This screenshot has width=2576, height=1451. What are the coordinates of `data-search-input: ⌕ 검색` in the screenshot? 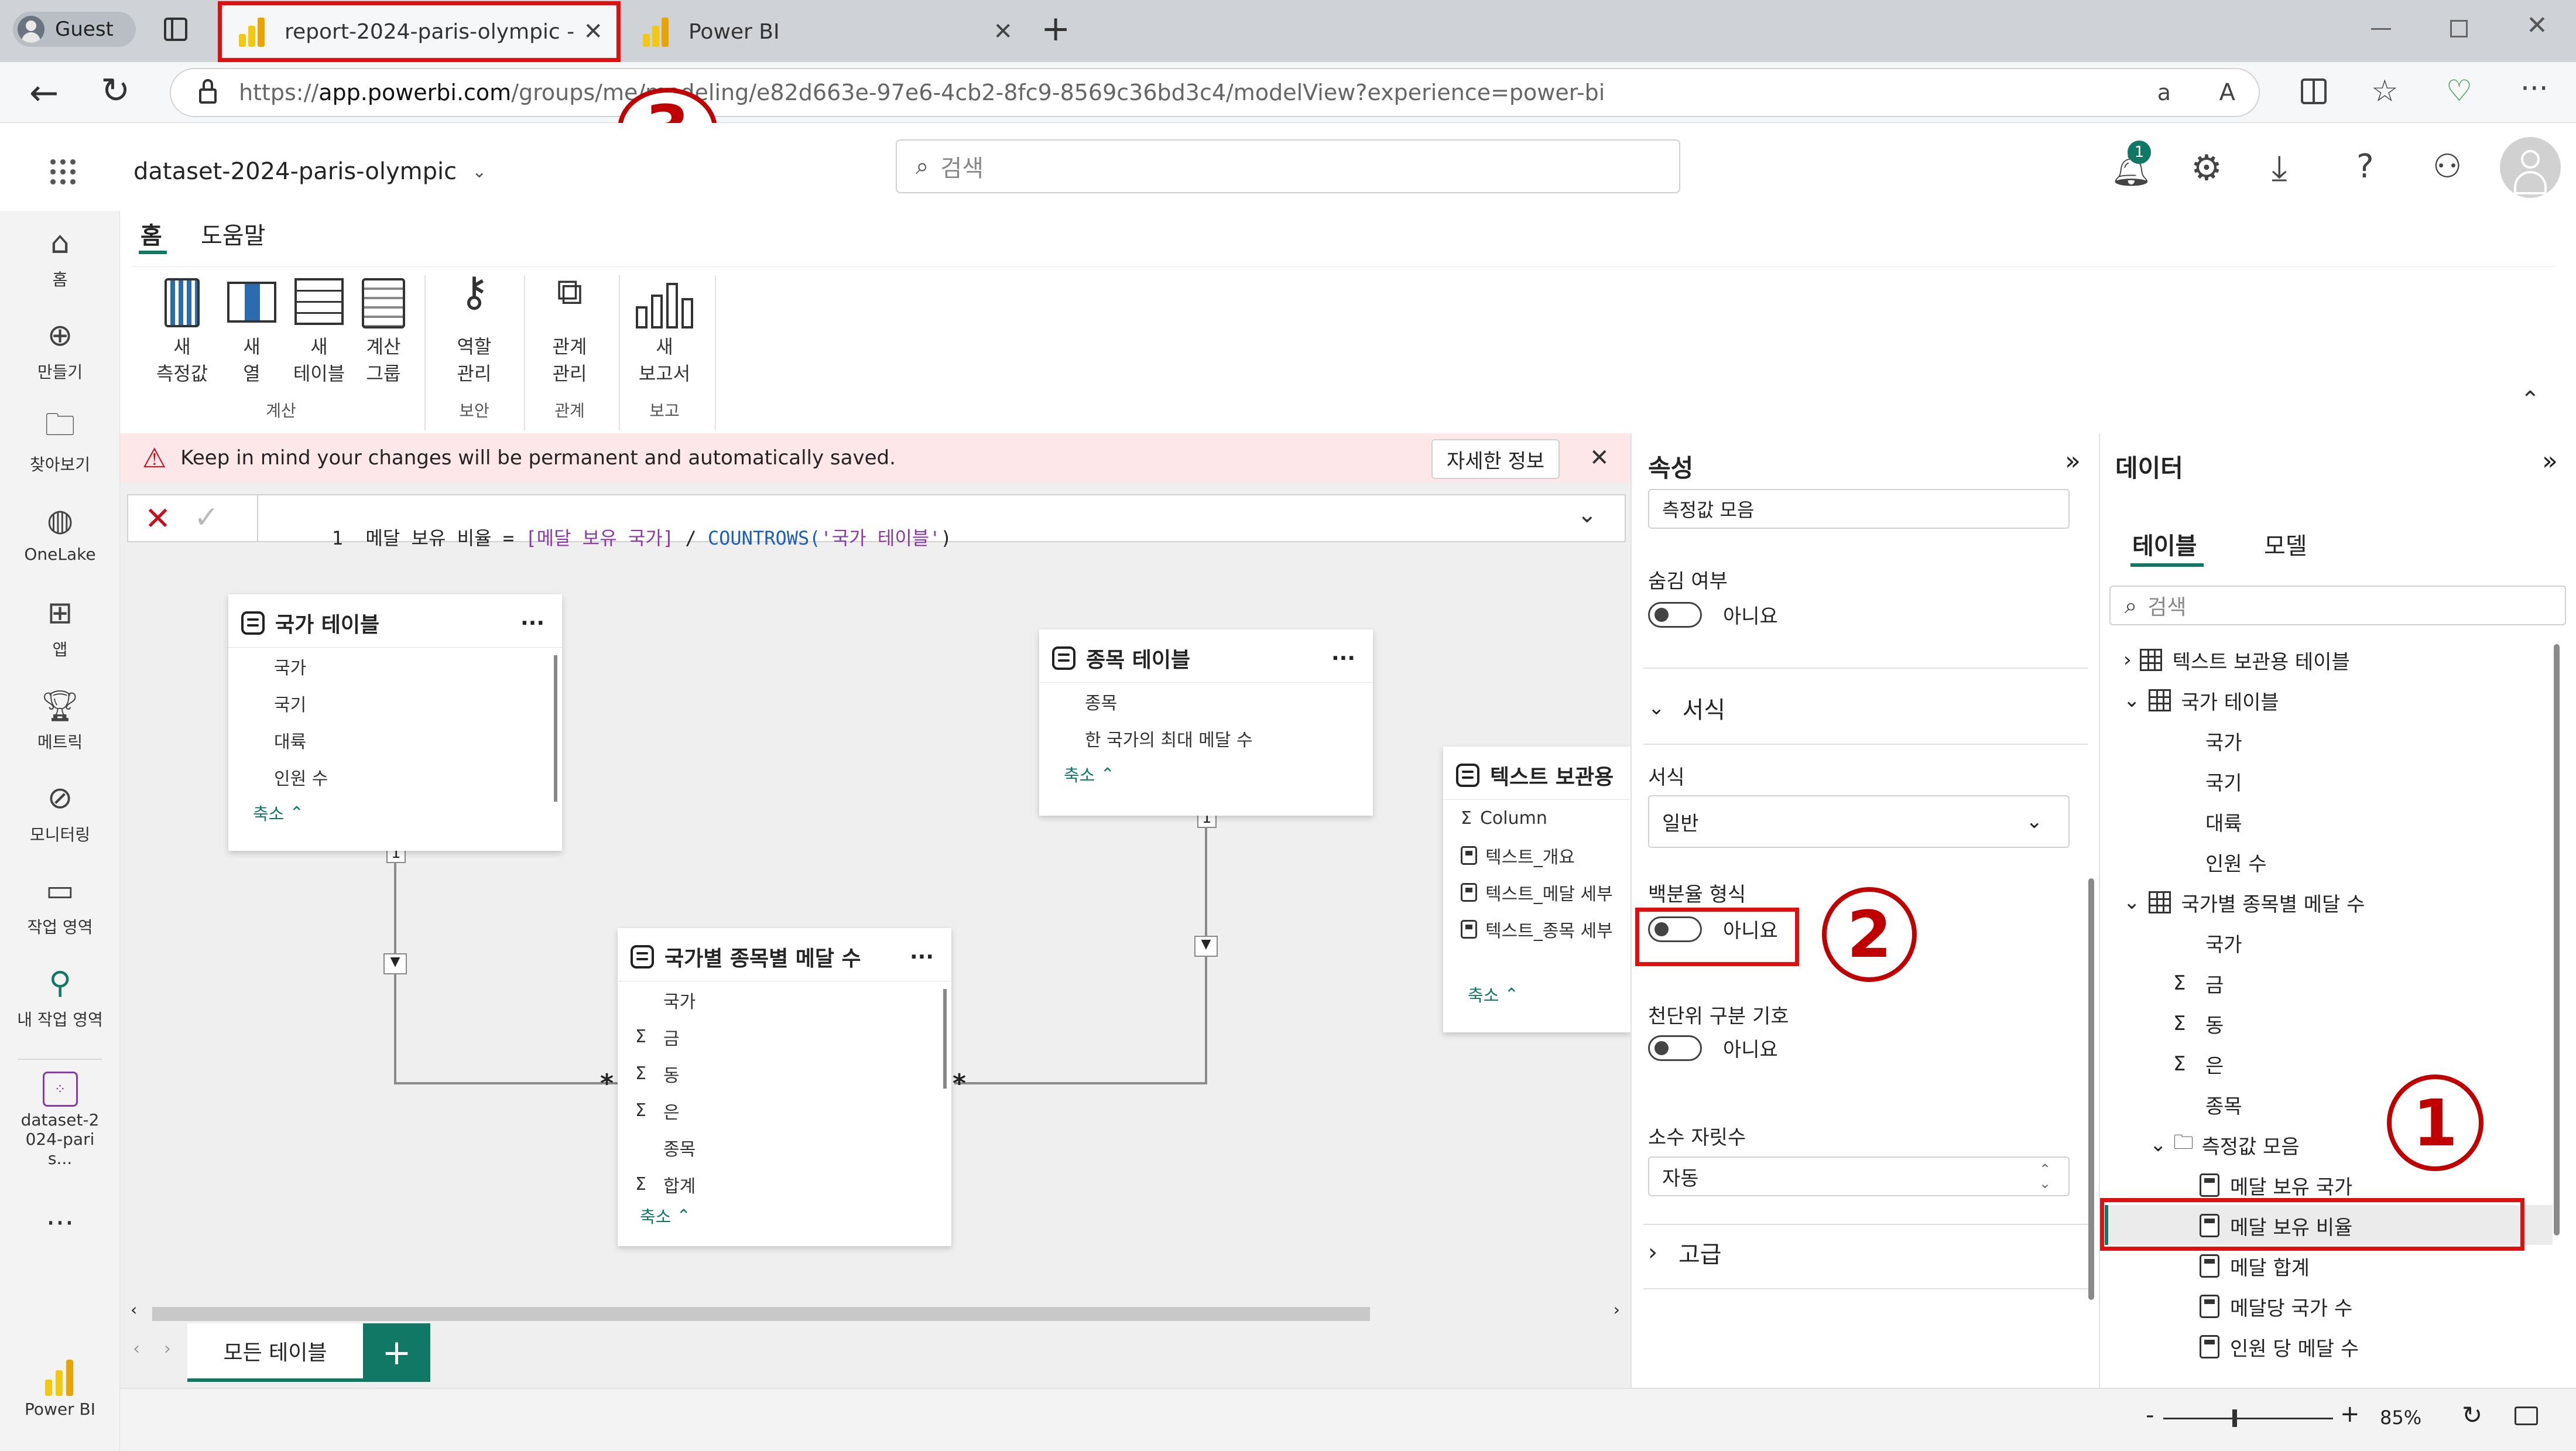 It's located at (2337, 605).